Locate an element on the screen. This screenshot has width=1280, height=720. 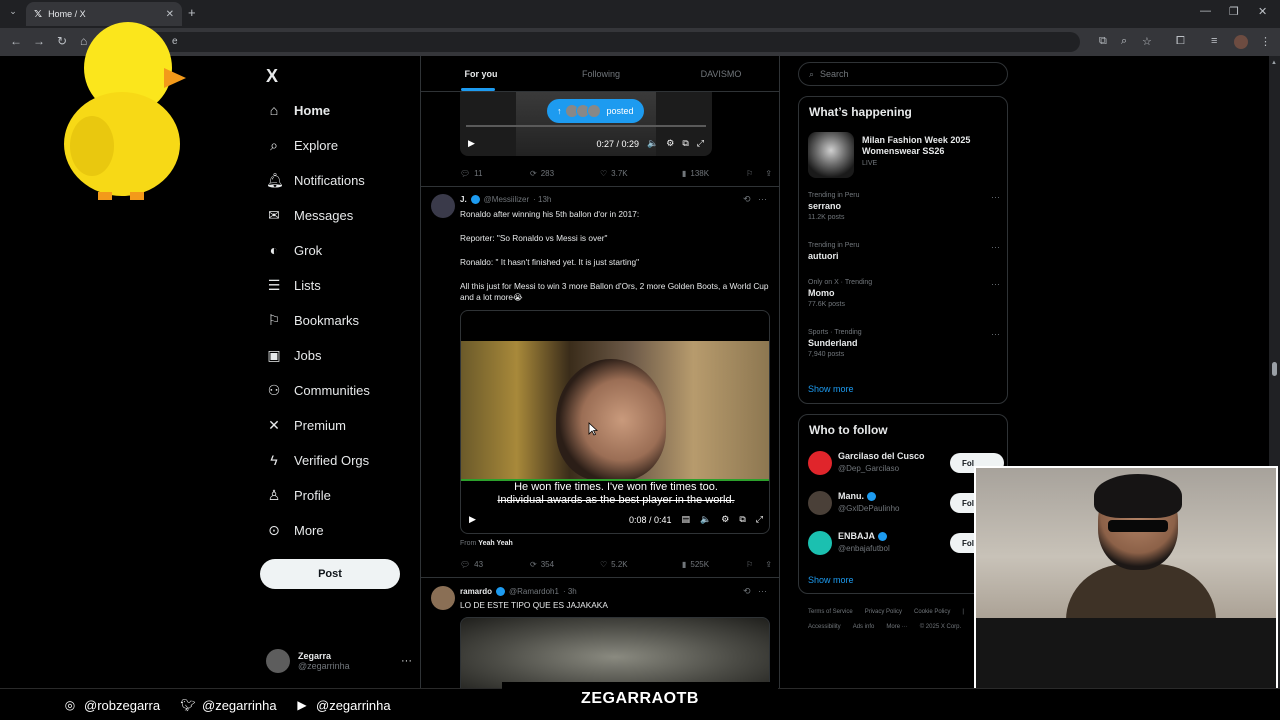
views-button: ▮ 138K is located at coordinates (712, 173).